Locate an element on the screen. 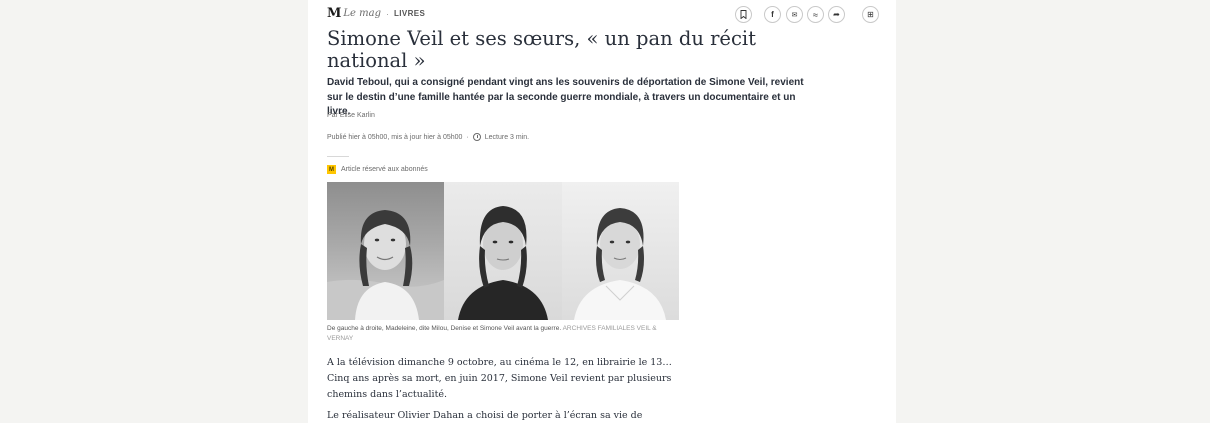 This screenshot has width=1210, height=423. article-header-bar: M Le mag · LIVRES f ✉ ≈ ➦ ⊞ is located at coordinates (607, 14).